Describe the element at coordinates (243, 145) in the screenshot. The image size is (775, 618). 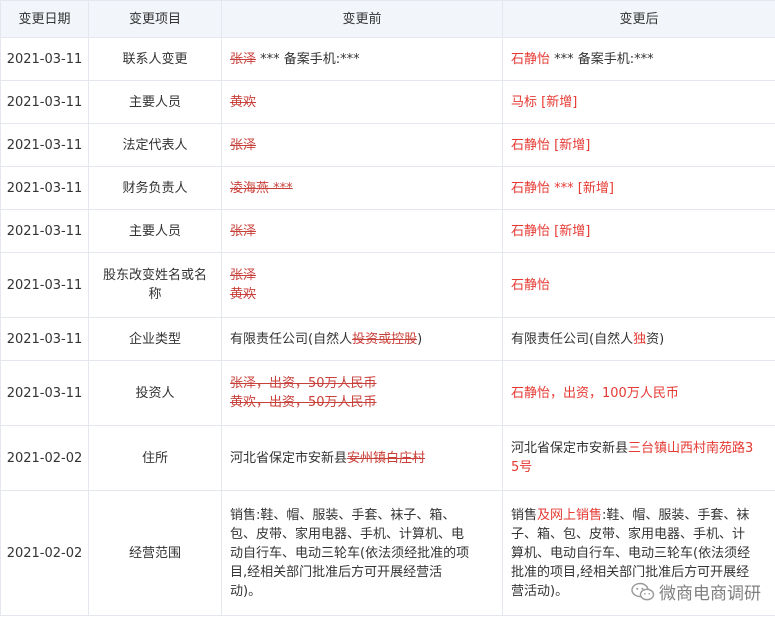
I see `removed-text: 张泽` at that location.